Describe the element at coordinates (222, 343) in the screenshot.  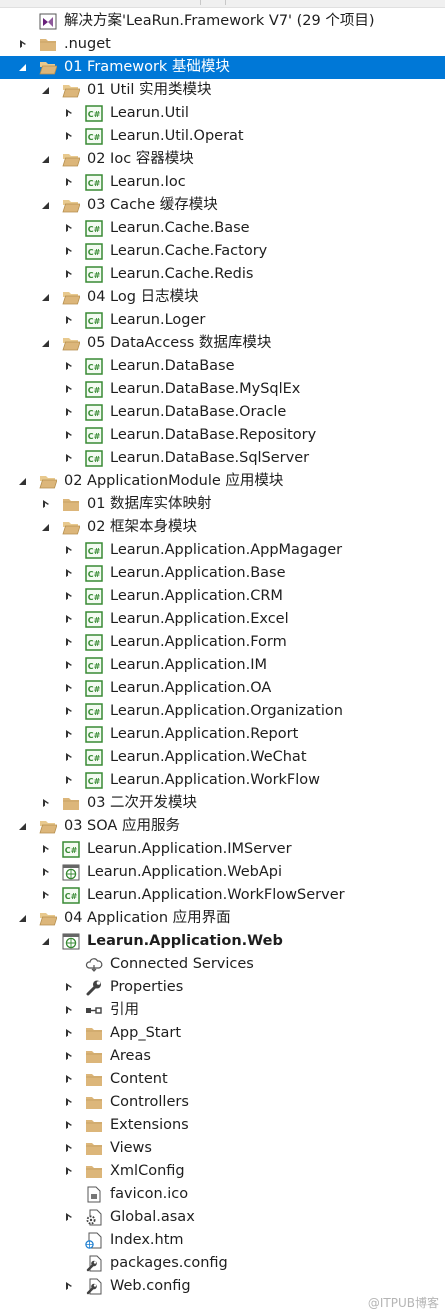
I see `tree-item: 05 DataAccess 数据库模块` at that location.